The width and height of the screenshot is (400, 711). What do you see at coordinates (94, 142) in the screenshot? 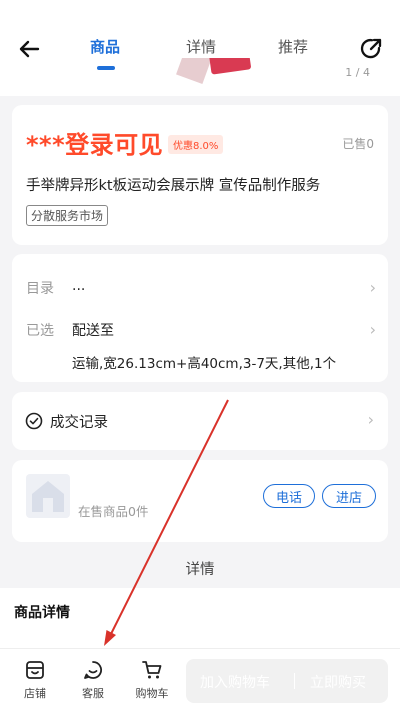
I see `price-text: ***登录可见` at bounding box center [94, 142].